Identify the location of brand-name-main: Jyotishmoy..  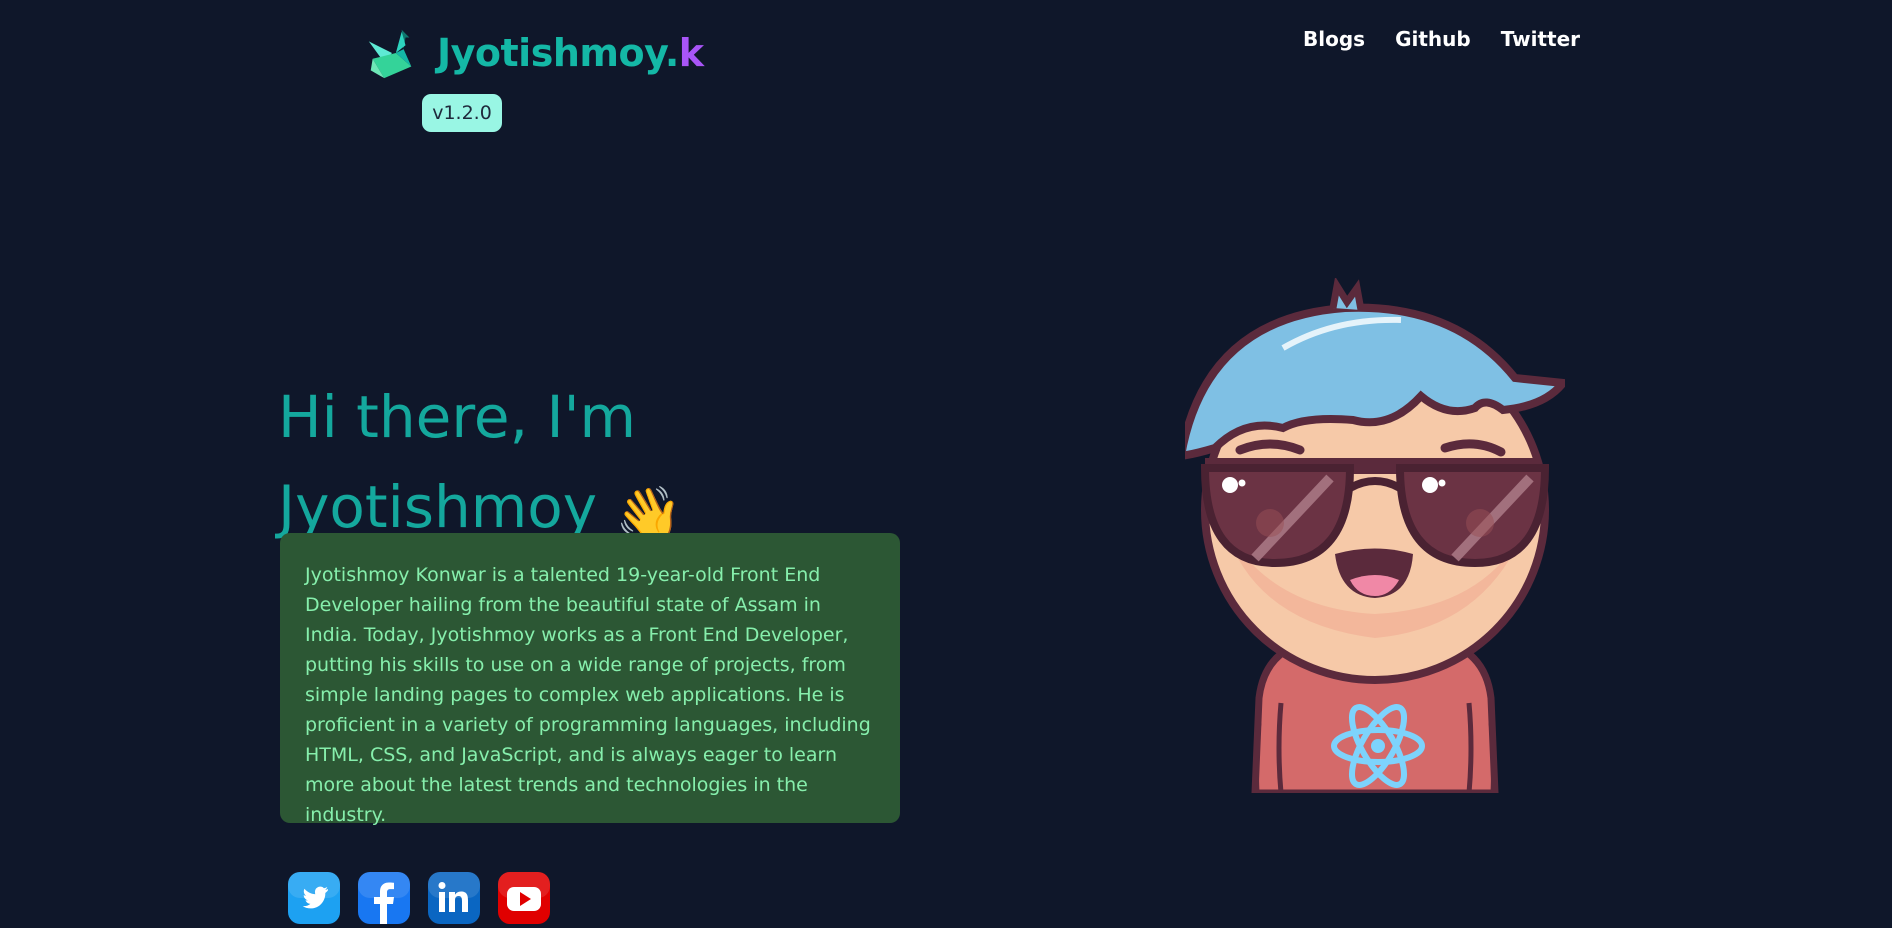
(558, 53).